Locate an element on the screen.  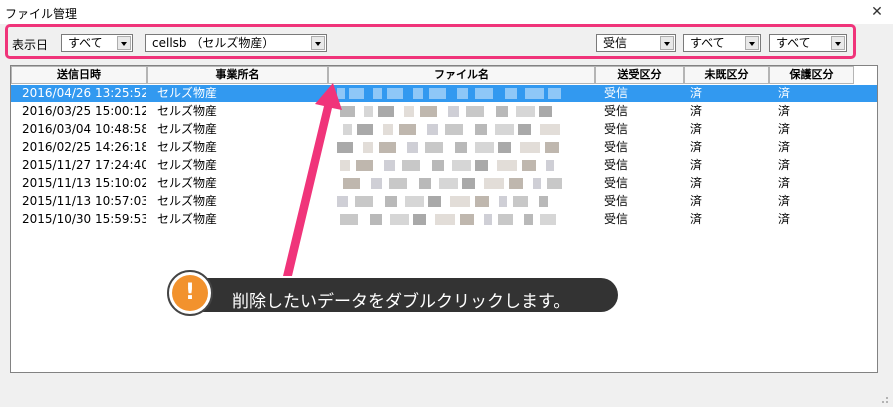
callout-text: 削除したいデータをダブルクリックします。 is located at coordinates (401, 302).